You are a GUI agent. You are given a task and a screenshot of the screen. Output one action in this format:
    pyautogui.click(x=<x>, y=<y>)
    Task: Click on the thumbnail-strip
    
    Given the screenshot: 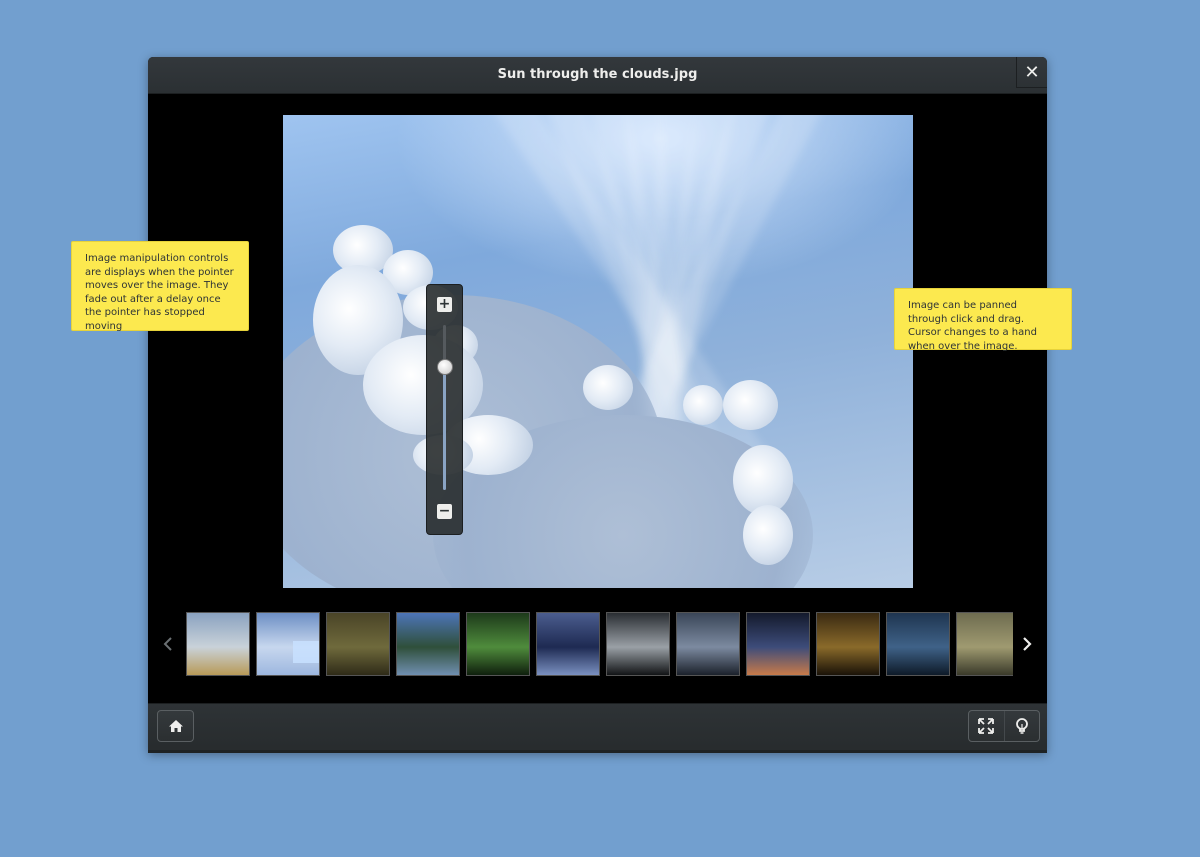 What is the action you would take?
    pyautogui.click(x=597, y=644)
    